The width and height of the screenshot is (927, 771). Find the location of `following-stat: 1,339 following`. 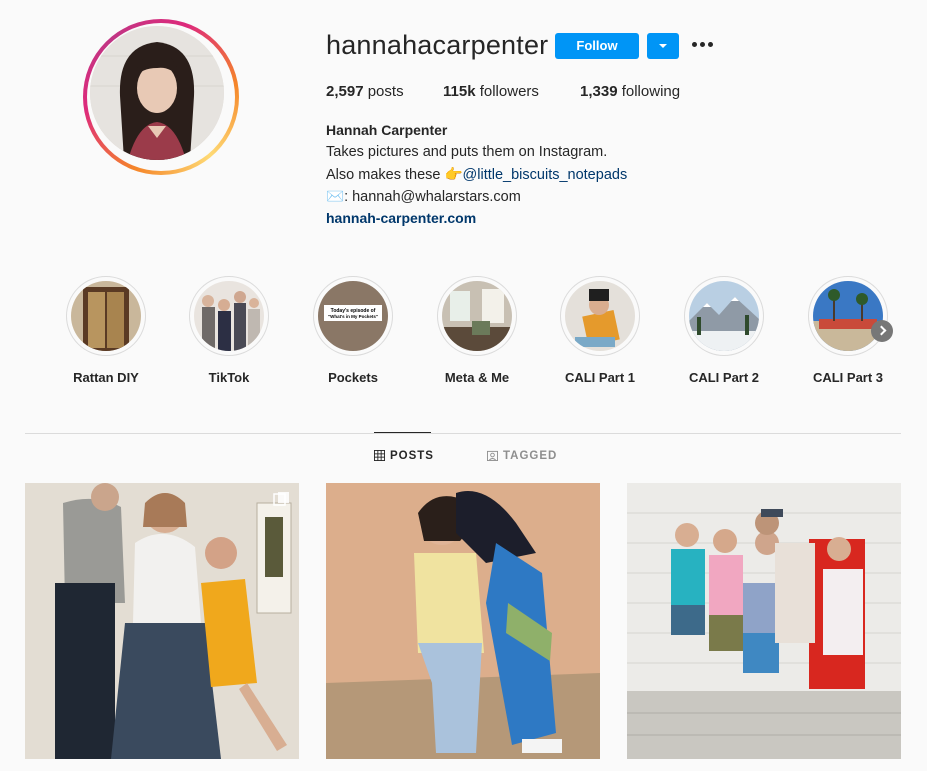

following-stat: 1,339 following is located at coordinates (630, 91).